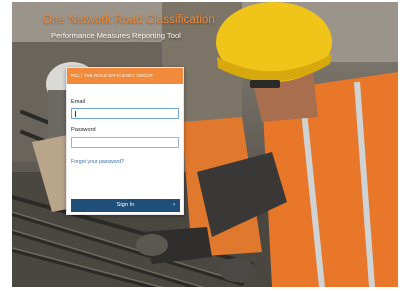 The width and height of the screenshot is (405, 291). Describe the element at coordinates (75, 114) in the screenshot. I see `text-caret` at that location.